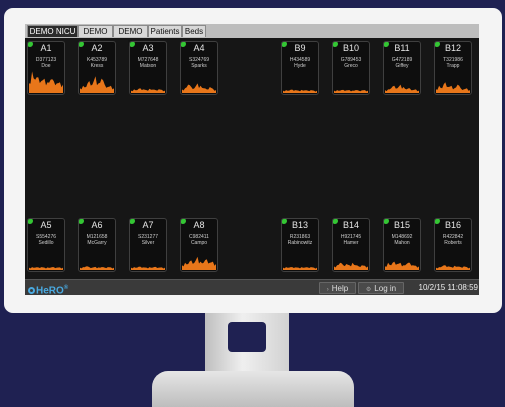  What do you see at coordinates (385, 288) in the screenshot?
I see `login-label: Log in` at bounding box center [385, 288].